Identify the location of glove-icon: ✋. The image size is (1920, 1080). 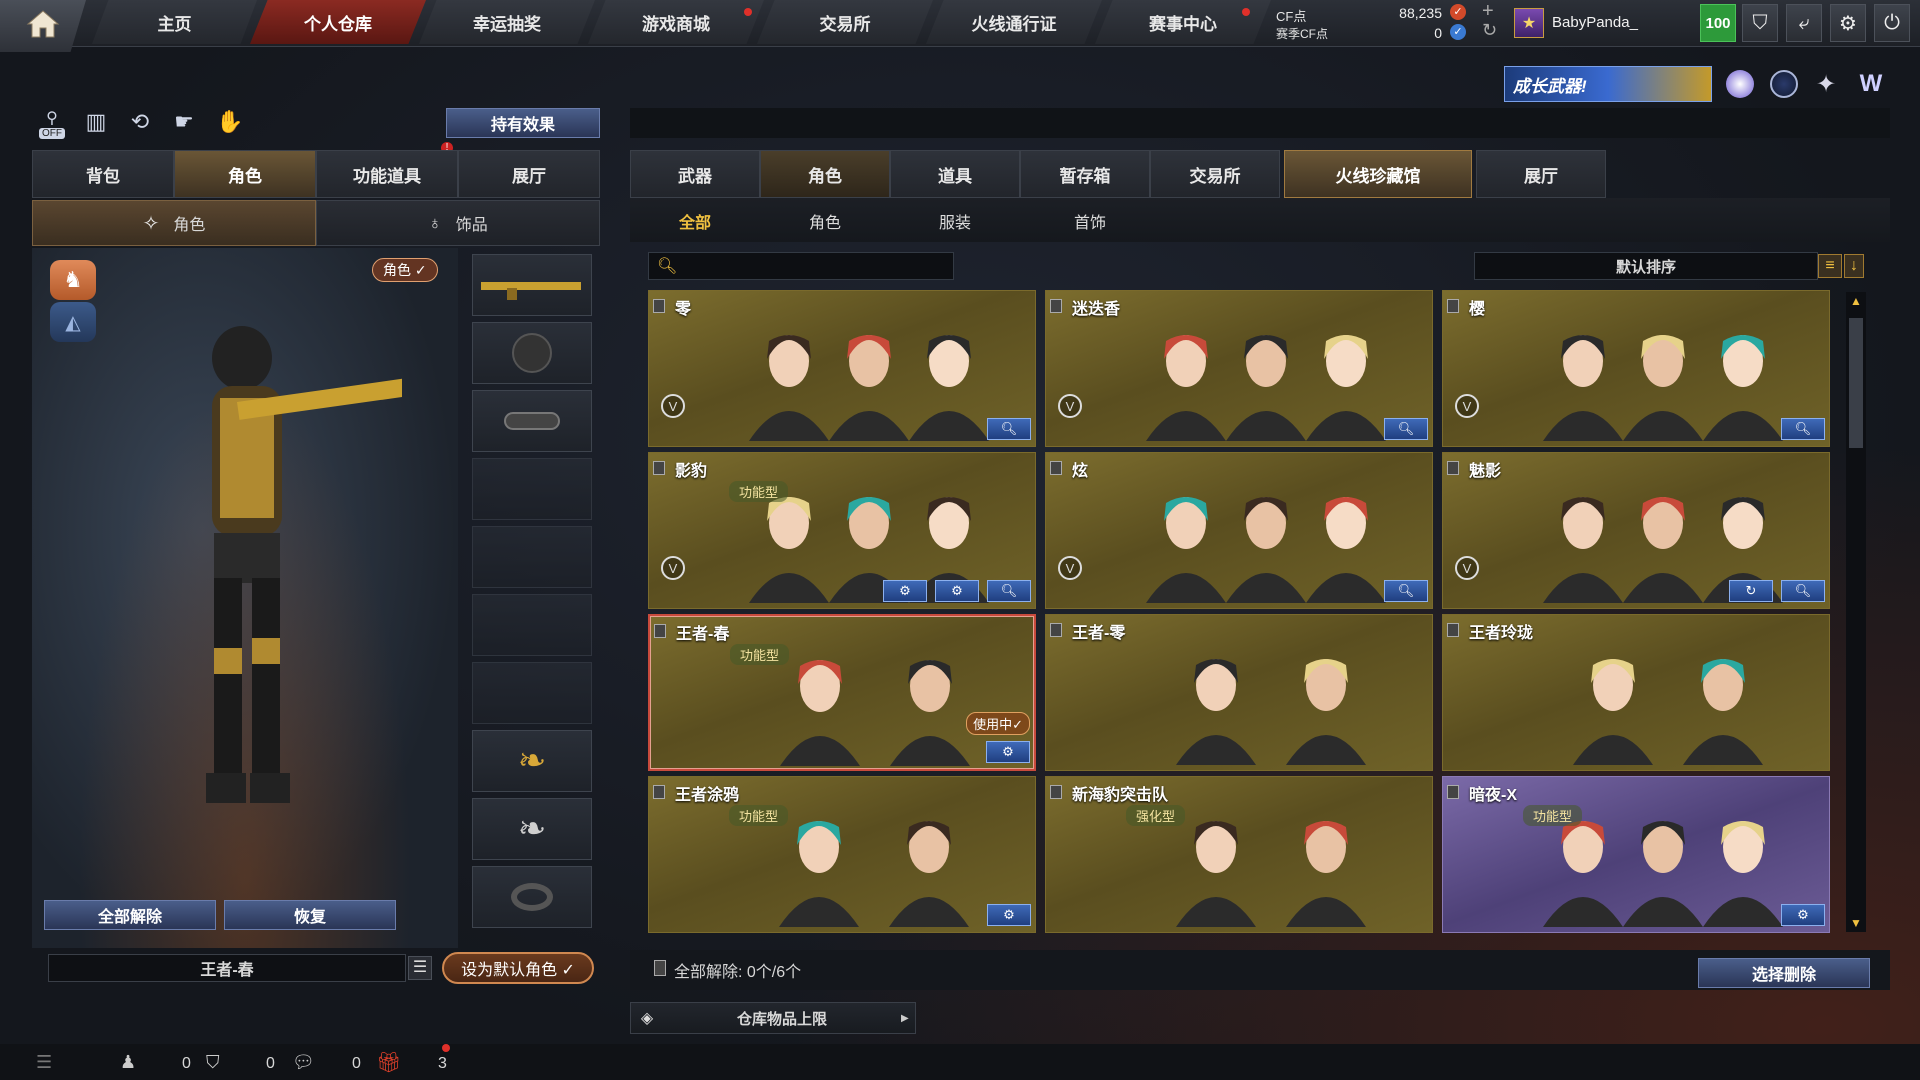
(230, 122).